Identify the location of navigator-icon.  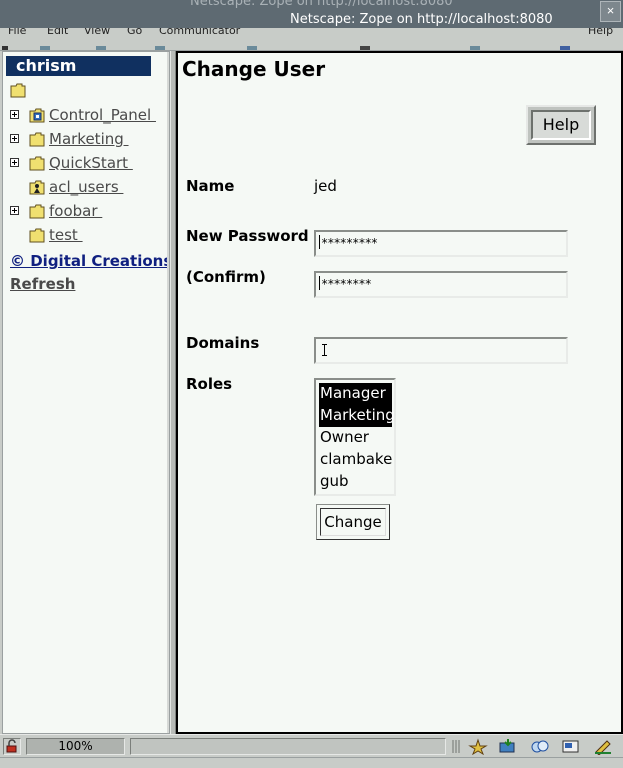
(478, 746).